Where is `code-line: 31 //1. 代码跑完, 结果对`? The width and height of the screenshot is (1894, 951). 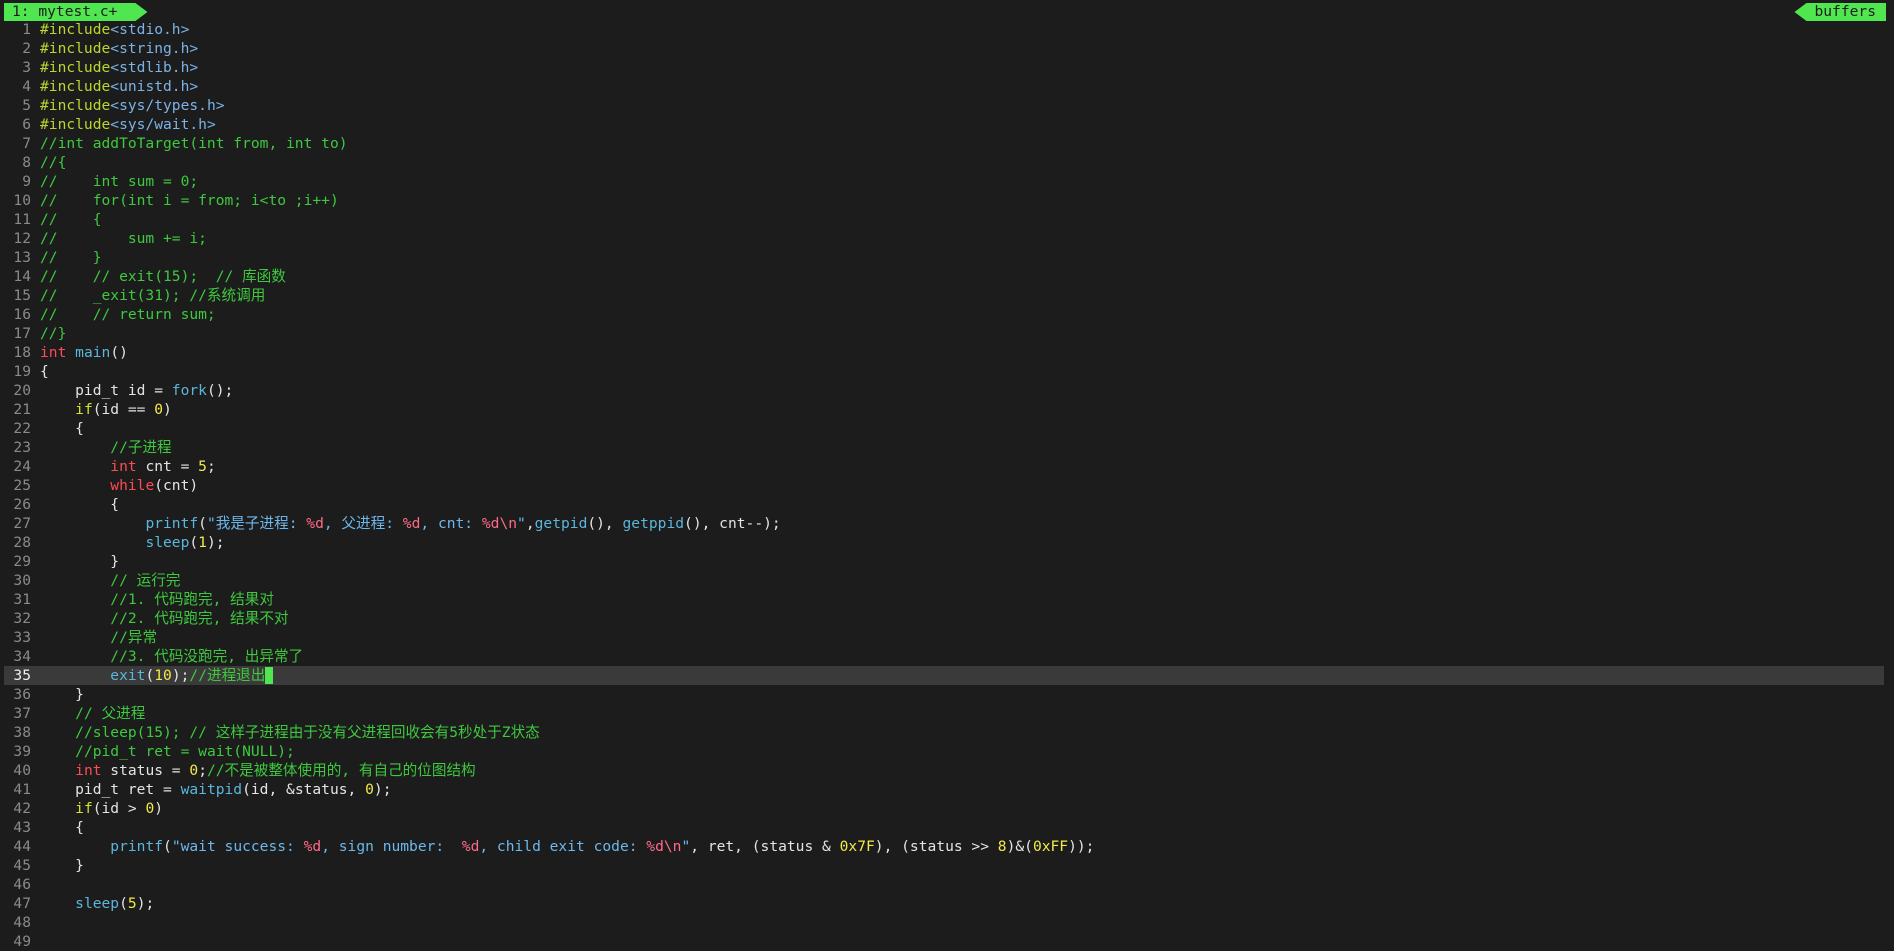 code-line: 31 //1. 代码跑完, 结果对 is located at coordinates (944, 599).